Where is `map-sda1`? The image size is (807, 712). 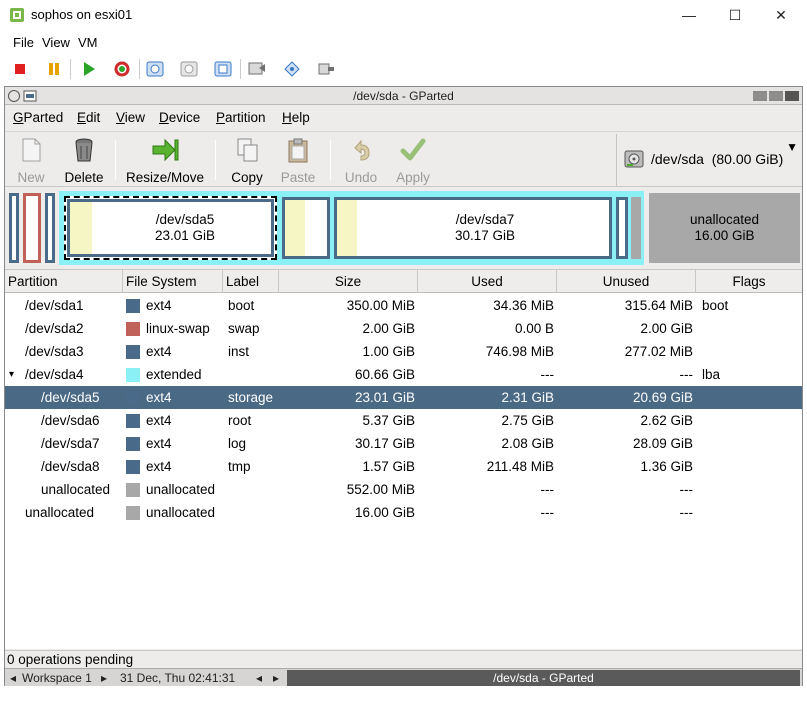 map-sda1 is located at coordinates (14, 228).